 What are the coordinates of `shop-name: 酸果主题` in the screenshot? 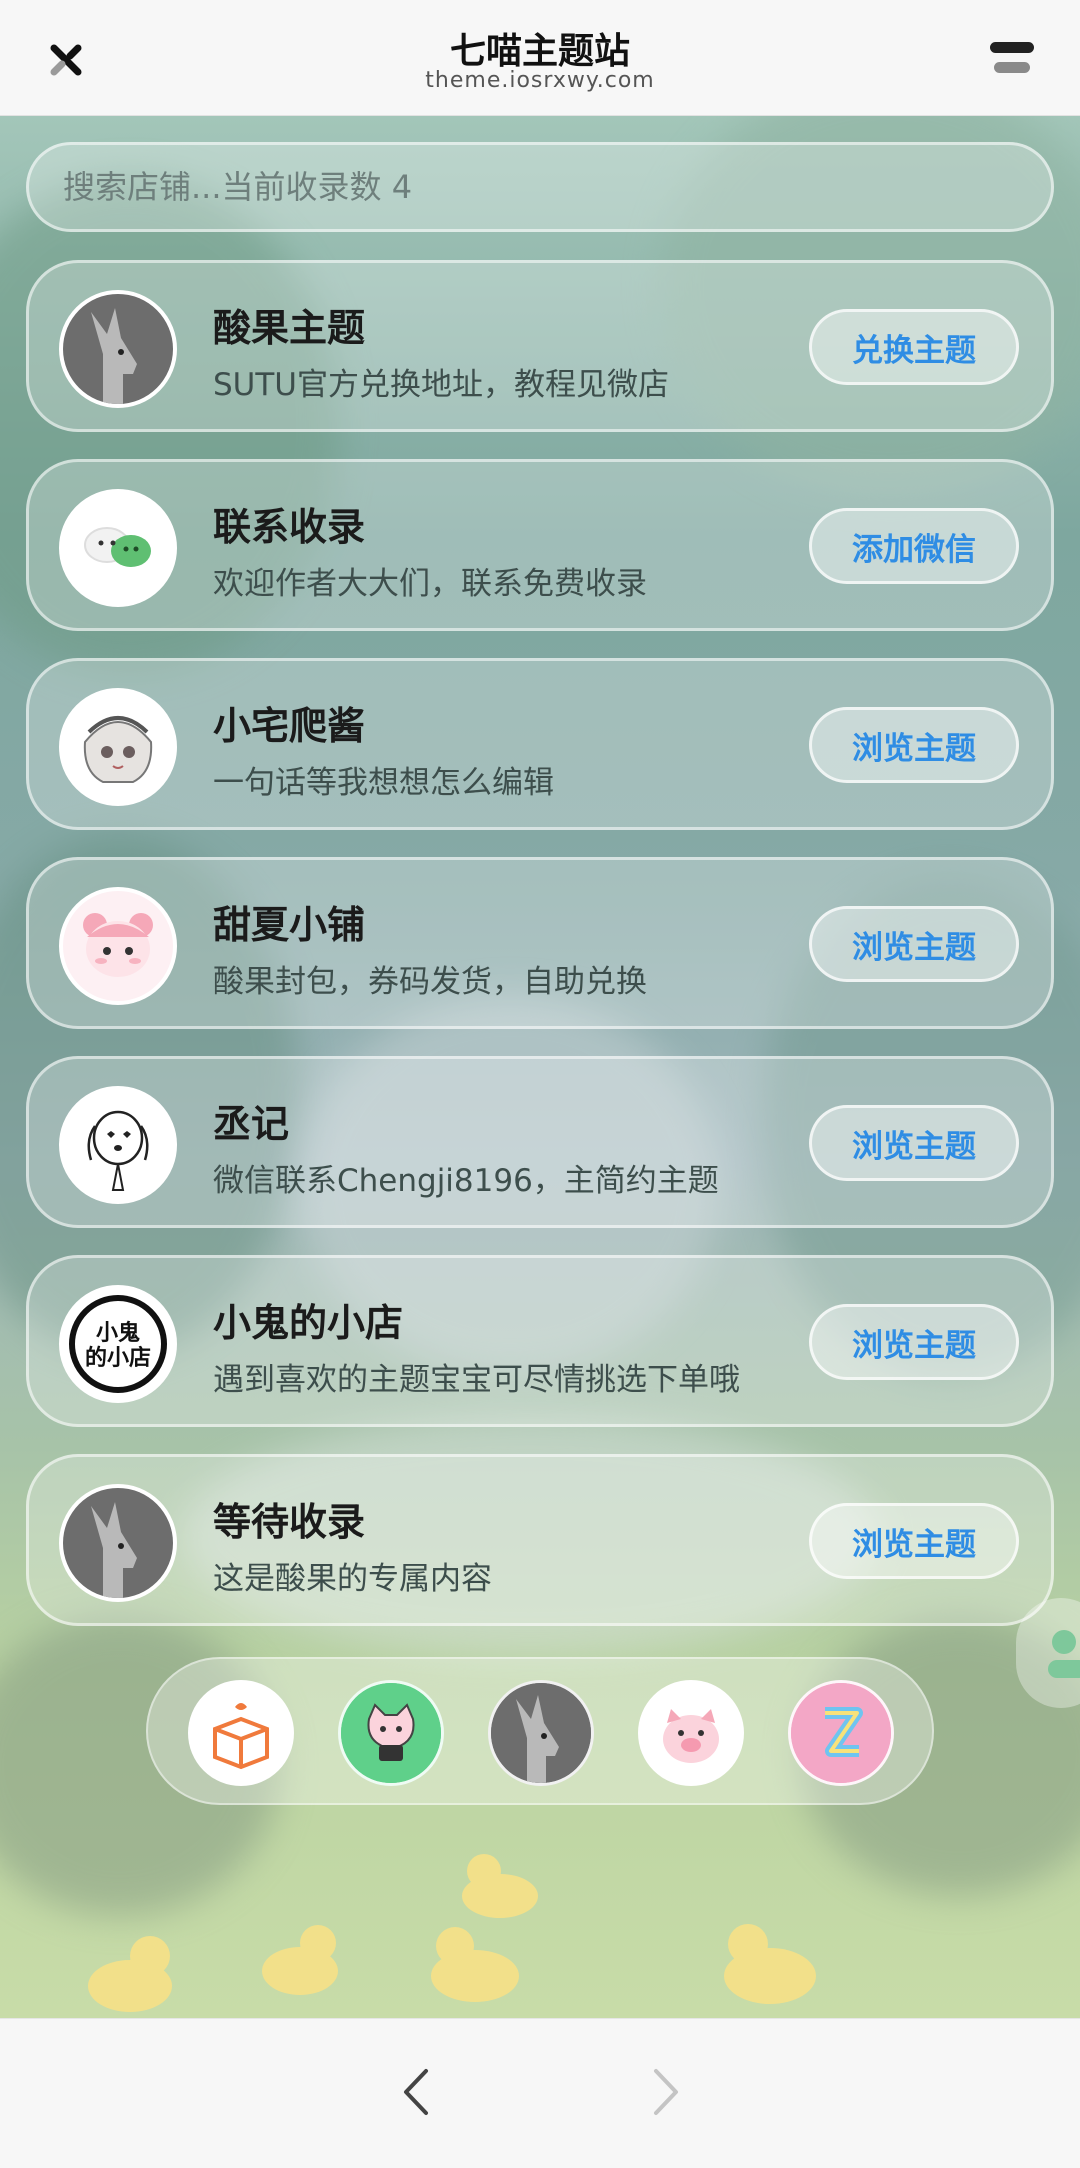 It's located at (289, 328).